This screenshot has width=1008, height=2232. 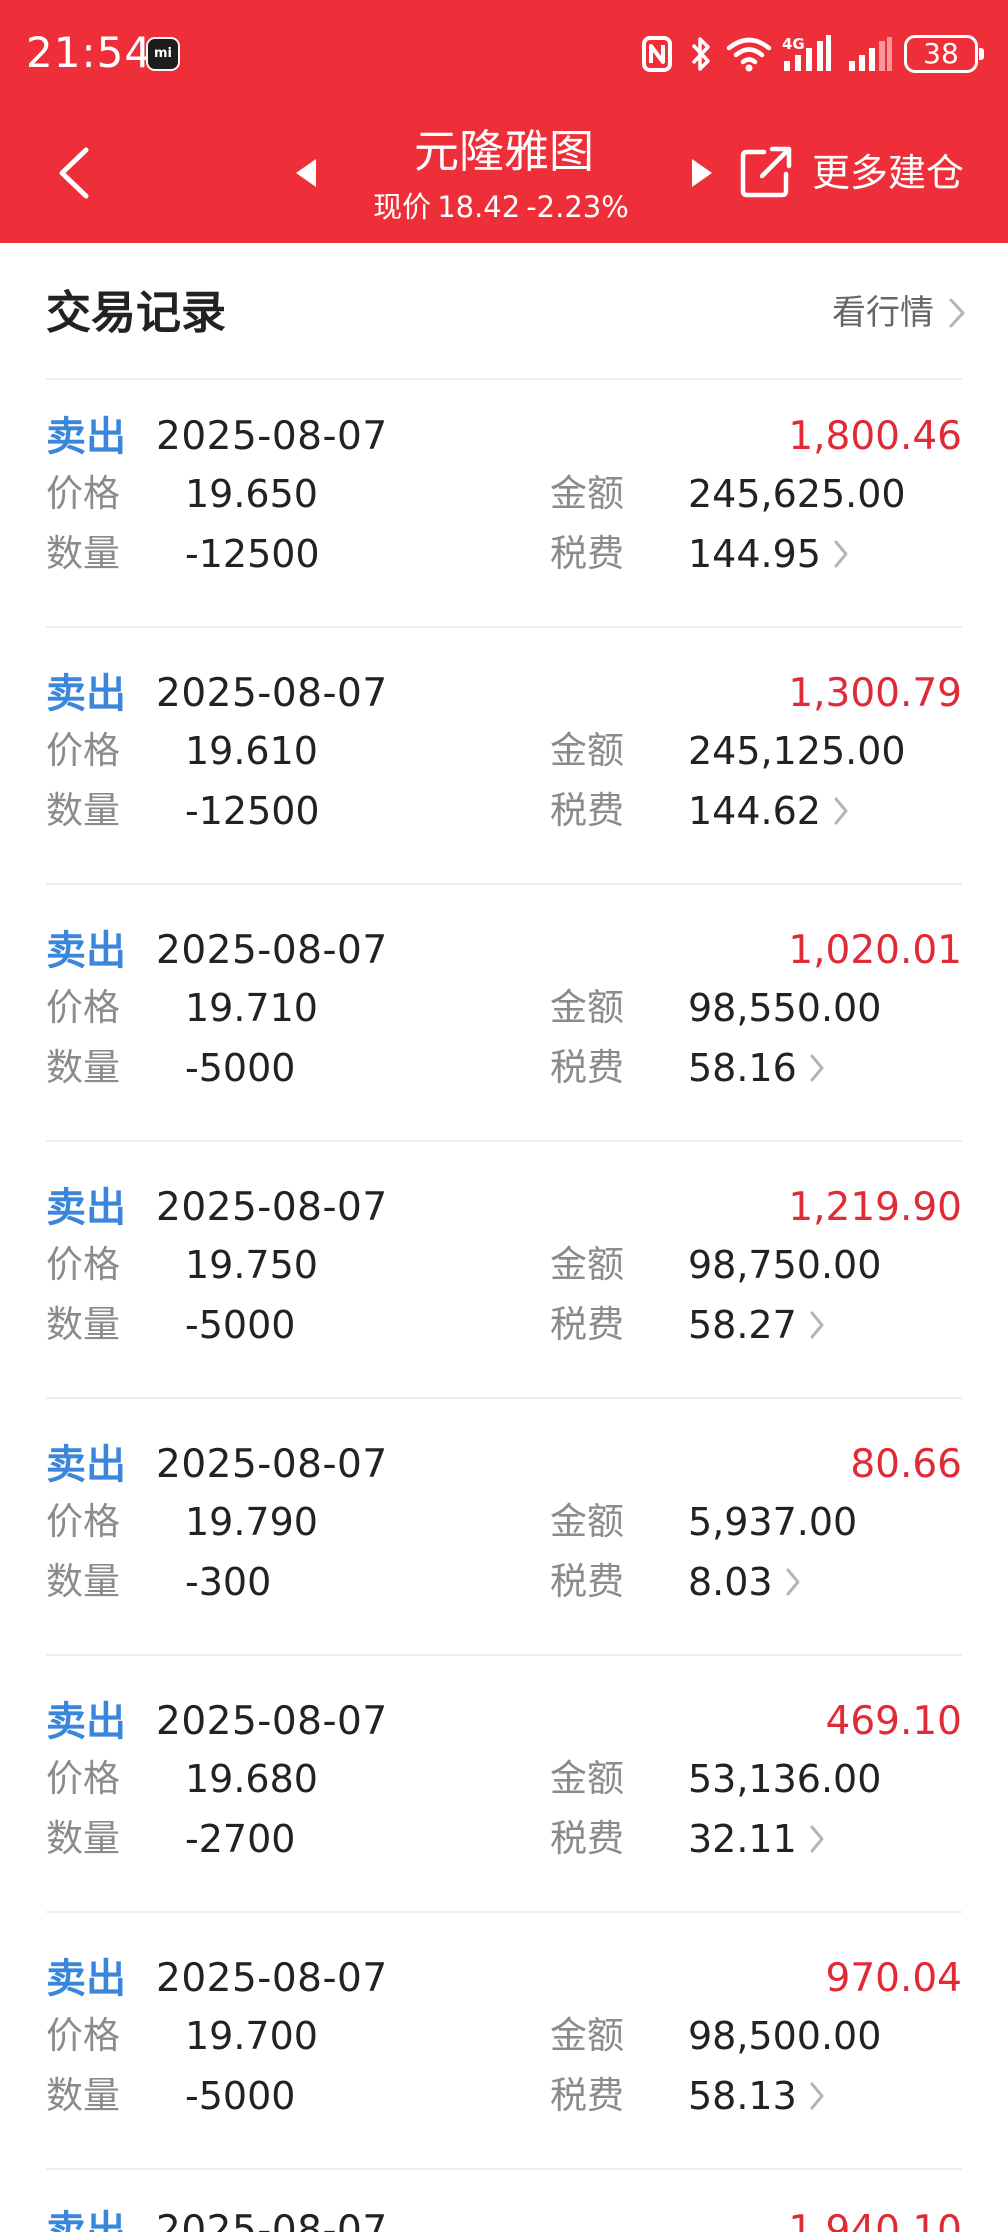 I want to click on wifi-icon, so click(x=749, y=54).